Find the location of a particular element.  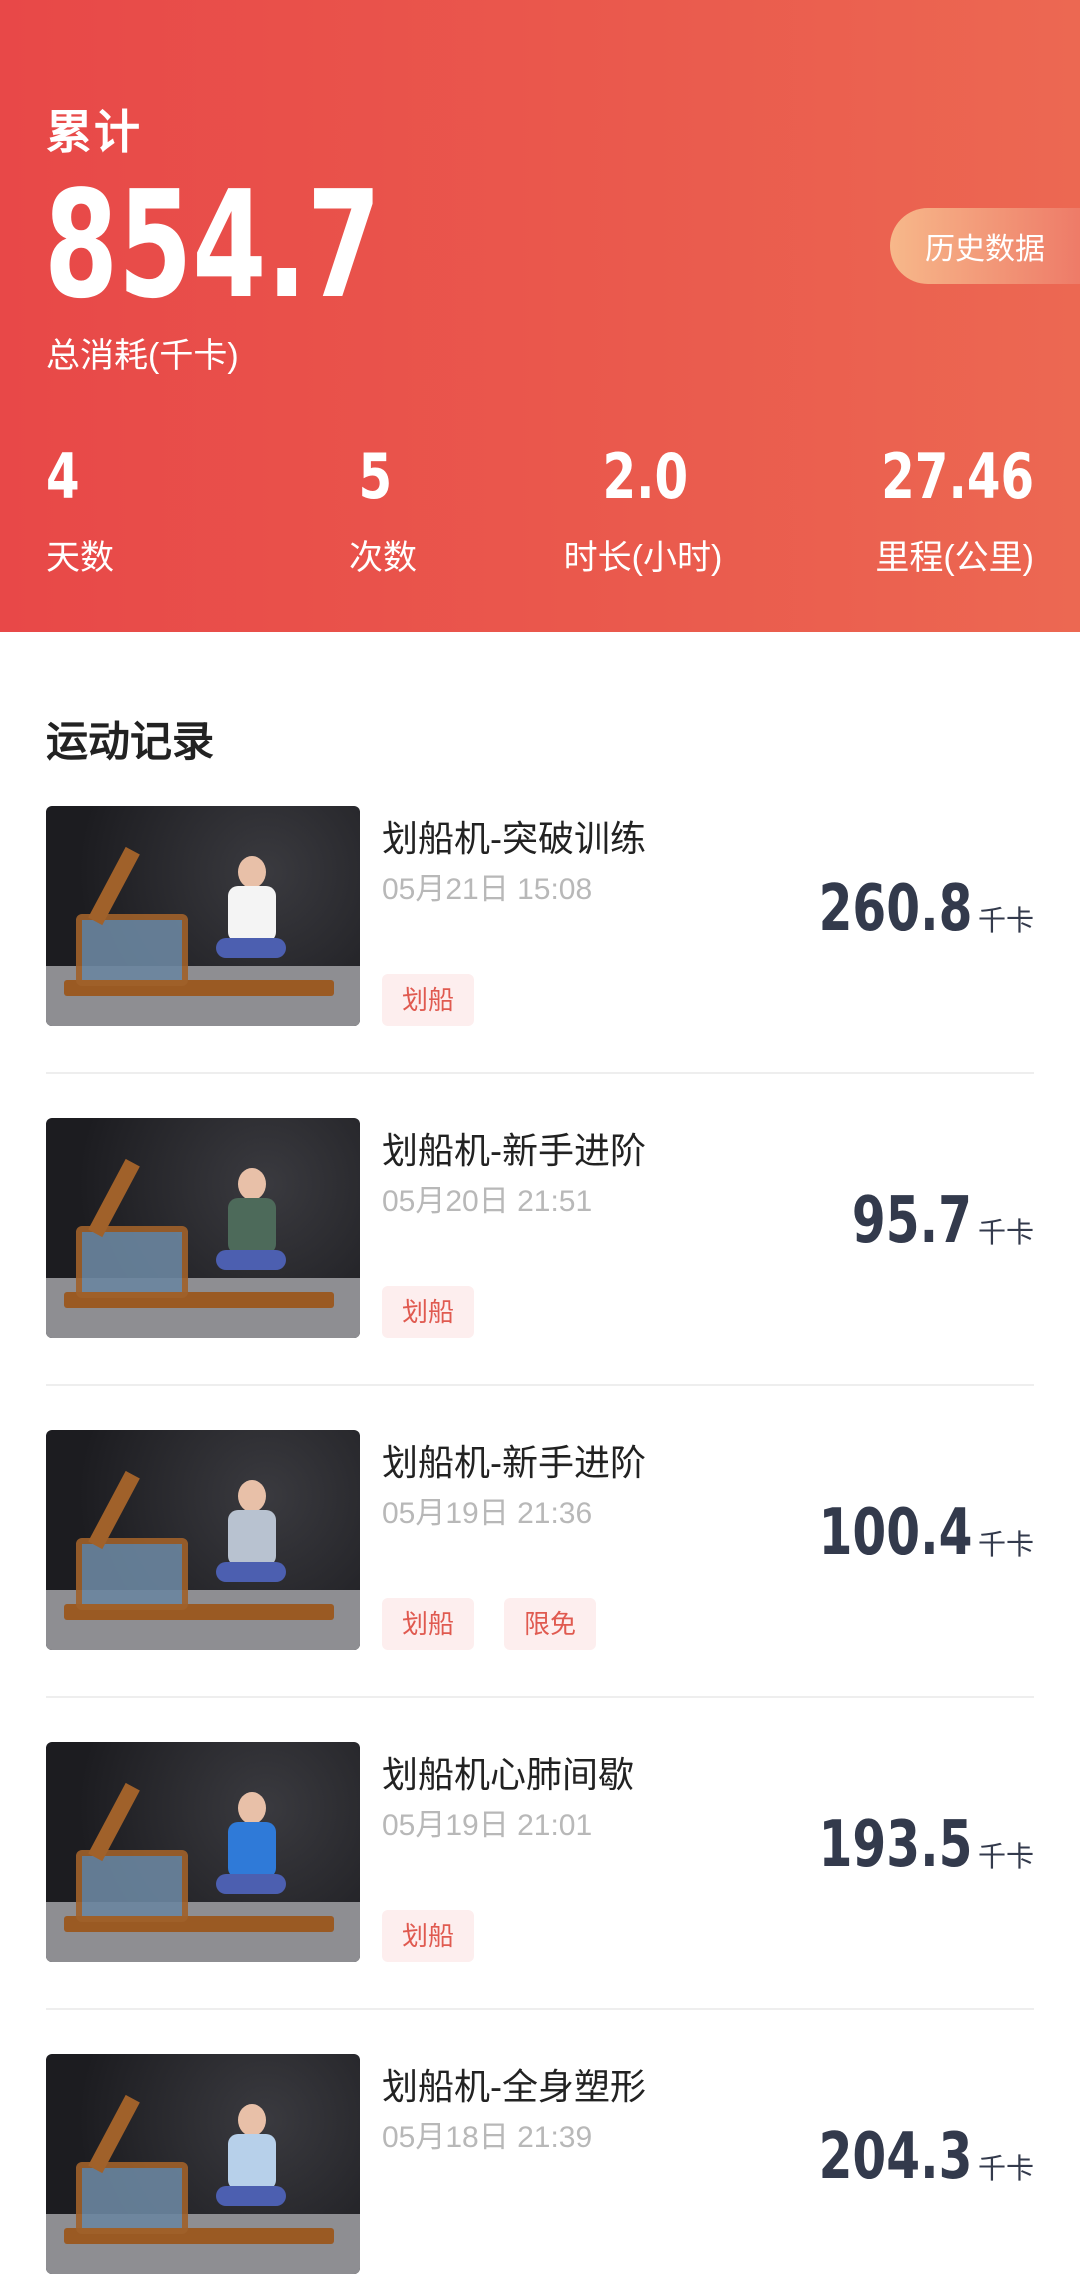

record-calories: 193.5 千卡 is located at coordinates (902, 1845).